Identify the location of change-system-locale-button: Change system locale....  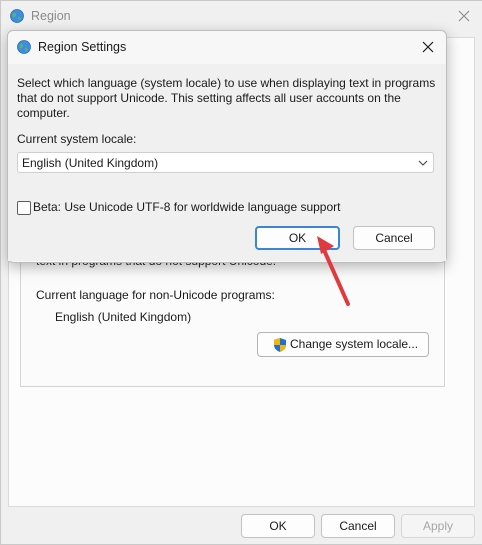
(343, 344).